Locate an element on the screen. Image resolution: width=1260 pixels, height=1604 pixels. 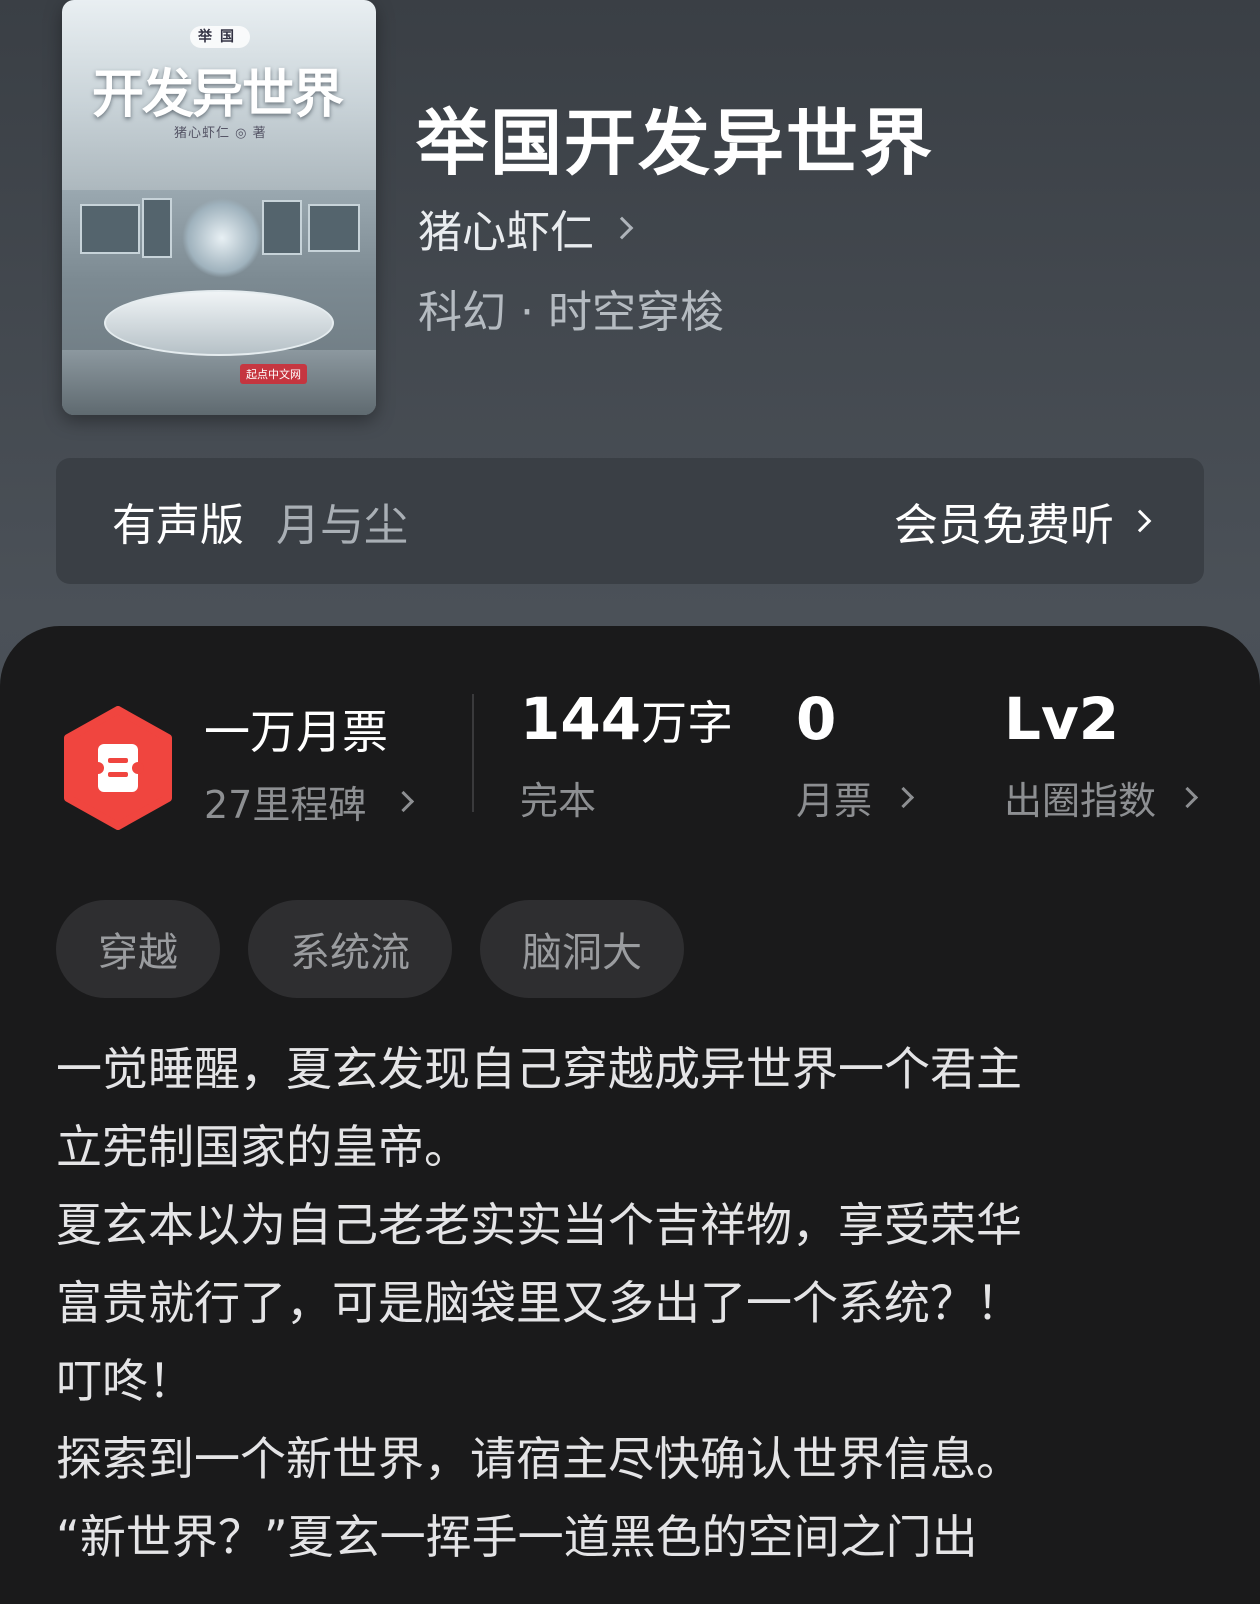
audio-edition-label: 有声版 is located at coordinates (178, 525).